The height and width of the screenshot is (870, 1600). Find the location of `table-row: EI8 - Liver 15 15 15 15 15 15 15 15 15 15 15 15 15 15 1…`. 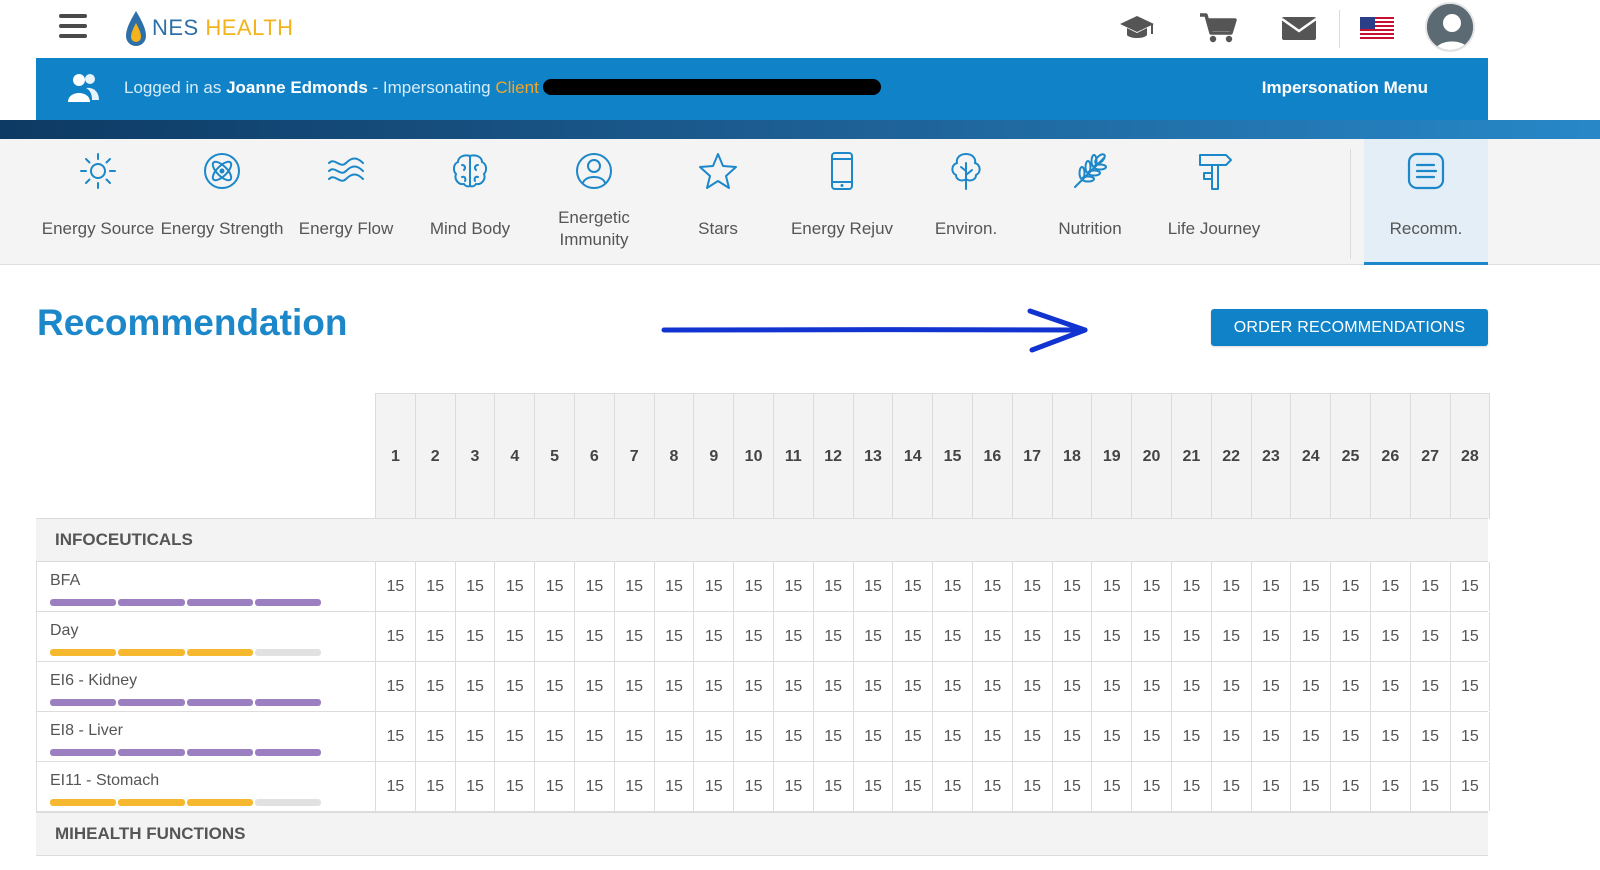

table-row: EI8 - Liver 15 15 15 15 15 15 15 15 15 15 15 15 15 15 1… is located at coordinates (763, 737).